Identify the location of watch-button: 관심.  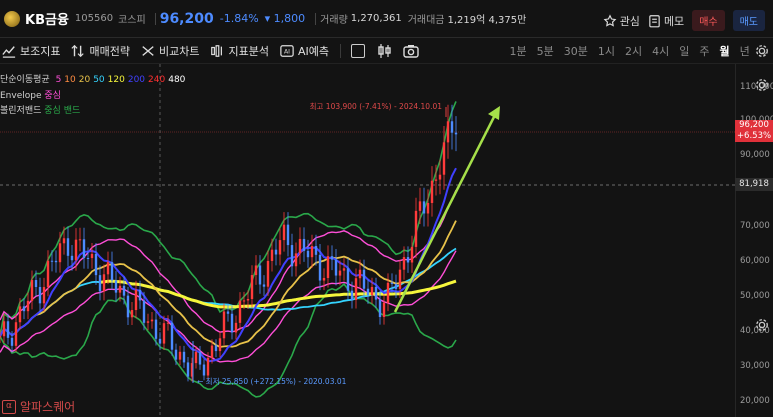
(621, 21).